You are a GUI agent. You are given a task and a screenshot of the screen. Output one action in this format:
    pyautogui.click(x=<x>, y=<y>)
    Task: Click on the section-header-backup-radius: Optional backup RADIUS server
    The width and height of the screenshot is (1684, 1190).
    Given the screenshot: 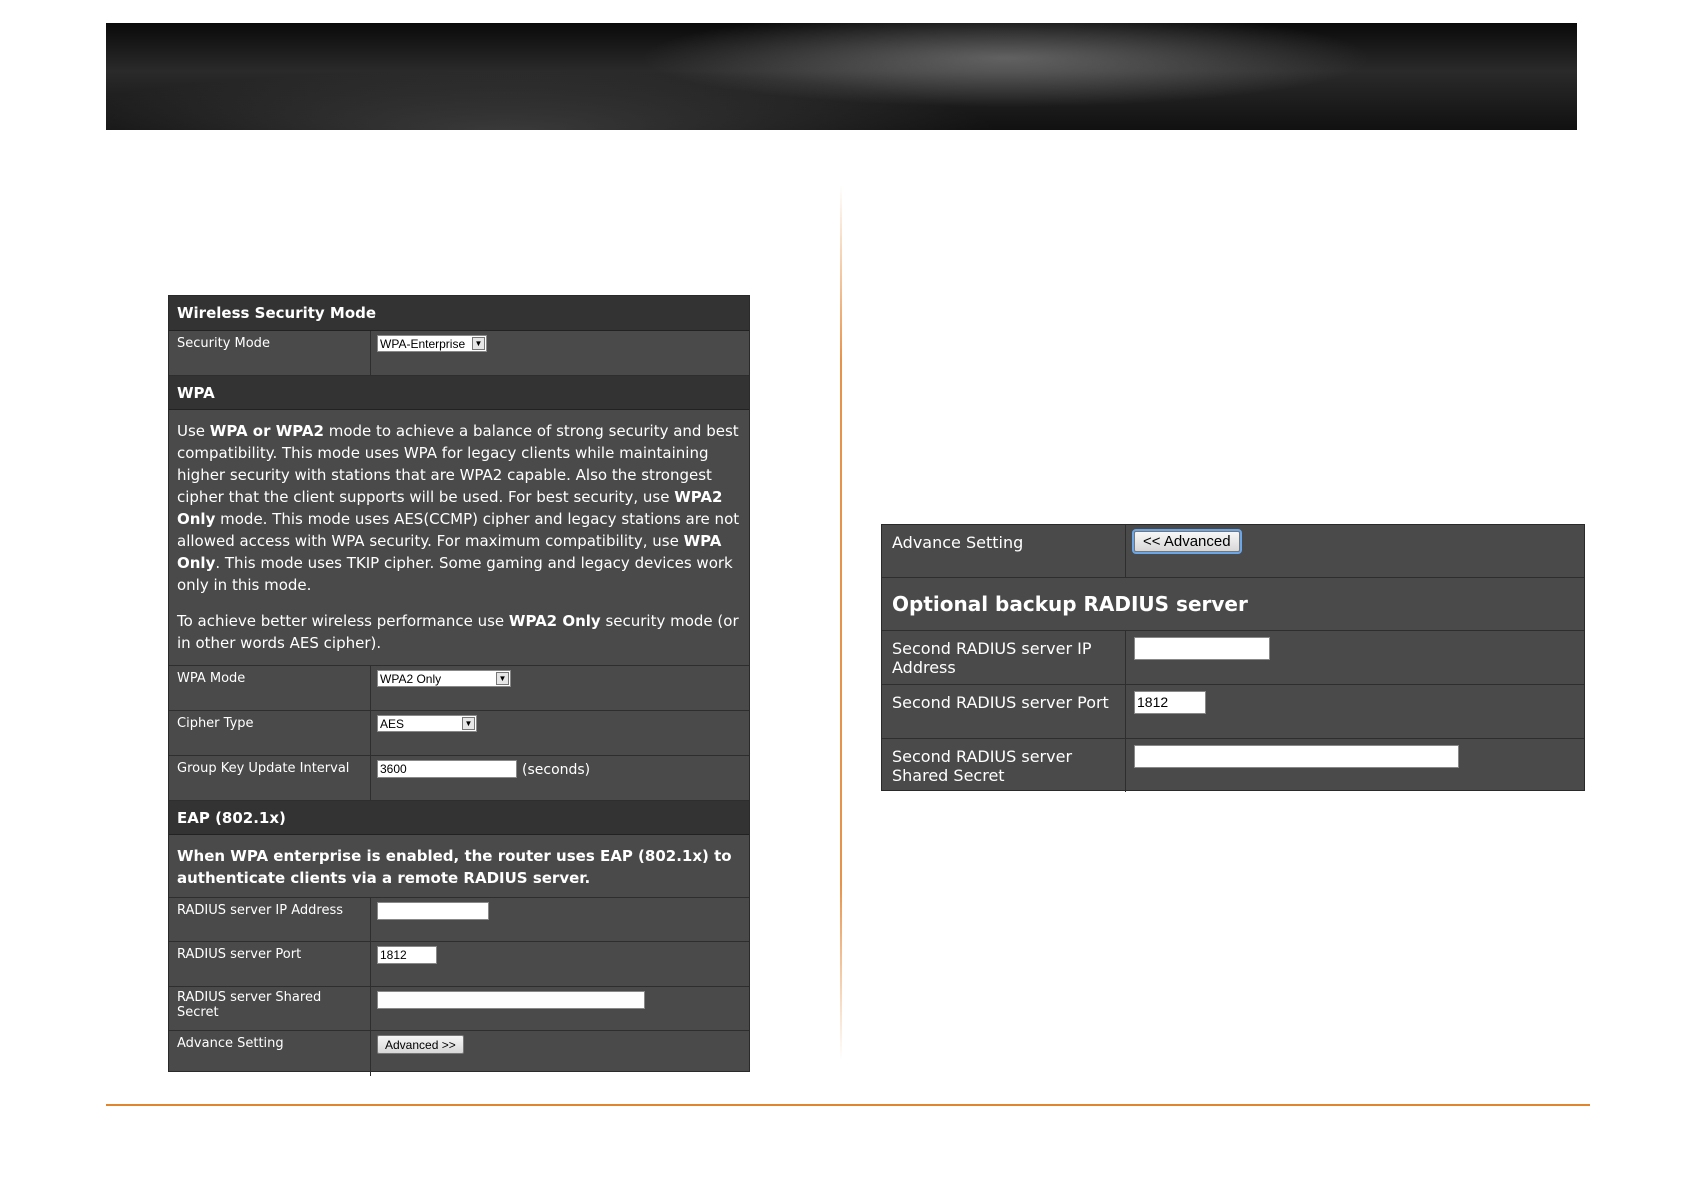 What is the action you would take?
    pyautogui.click(x=1233, y=604)
    